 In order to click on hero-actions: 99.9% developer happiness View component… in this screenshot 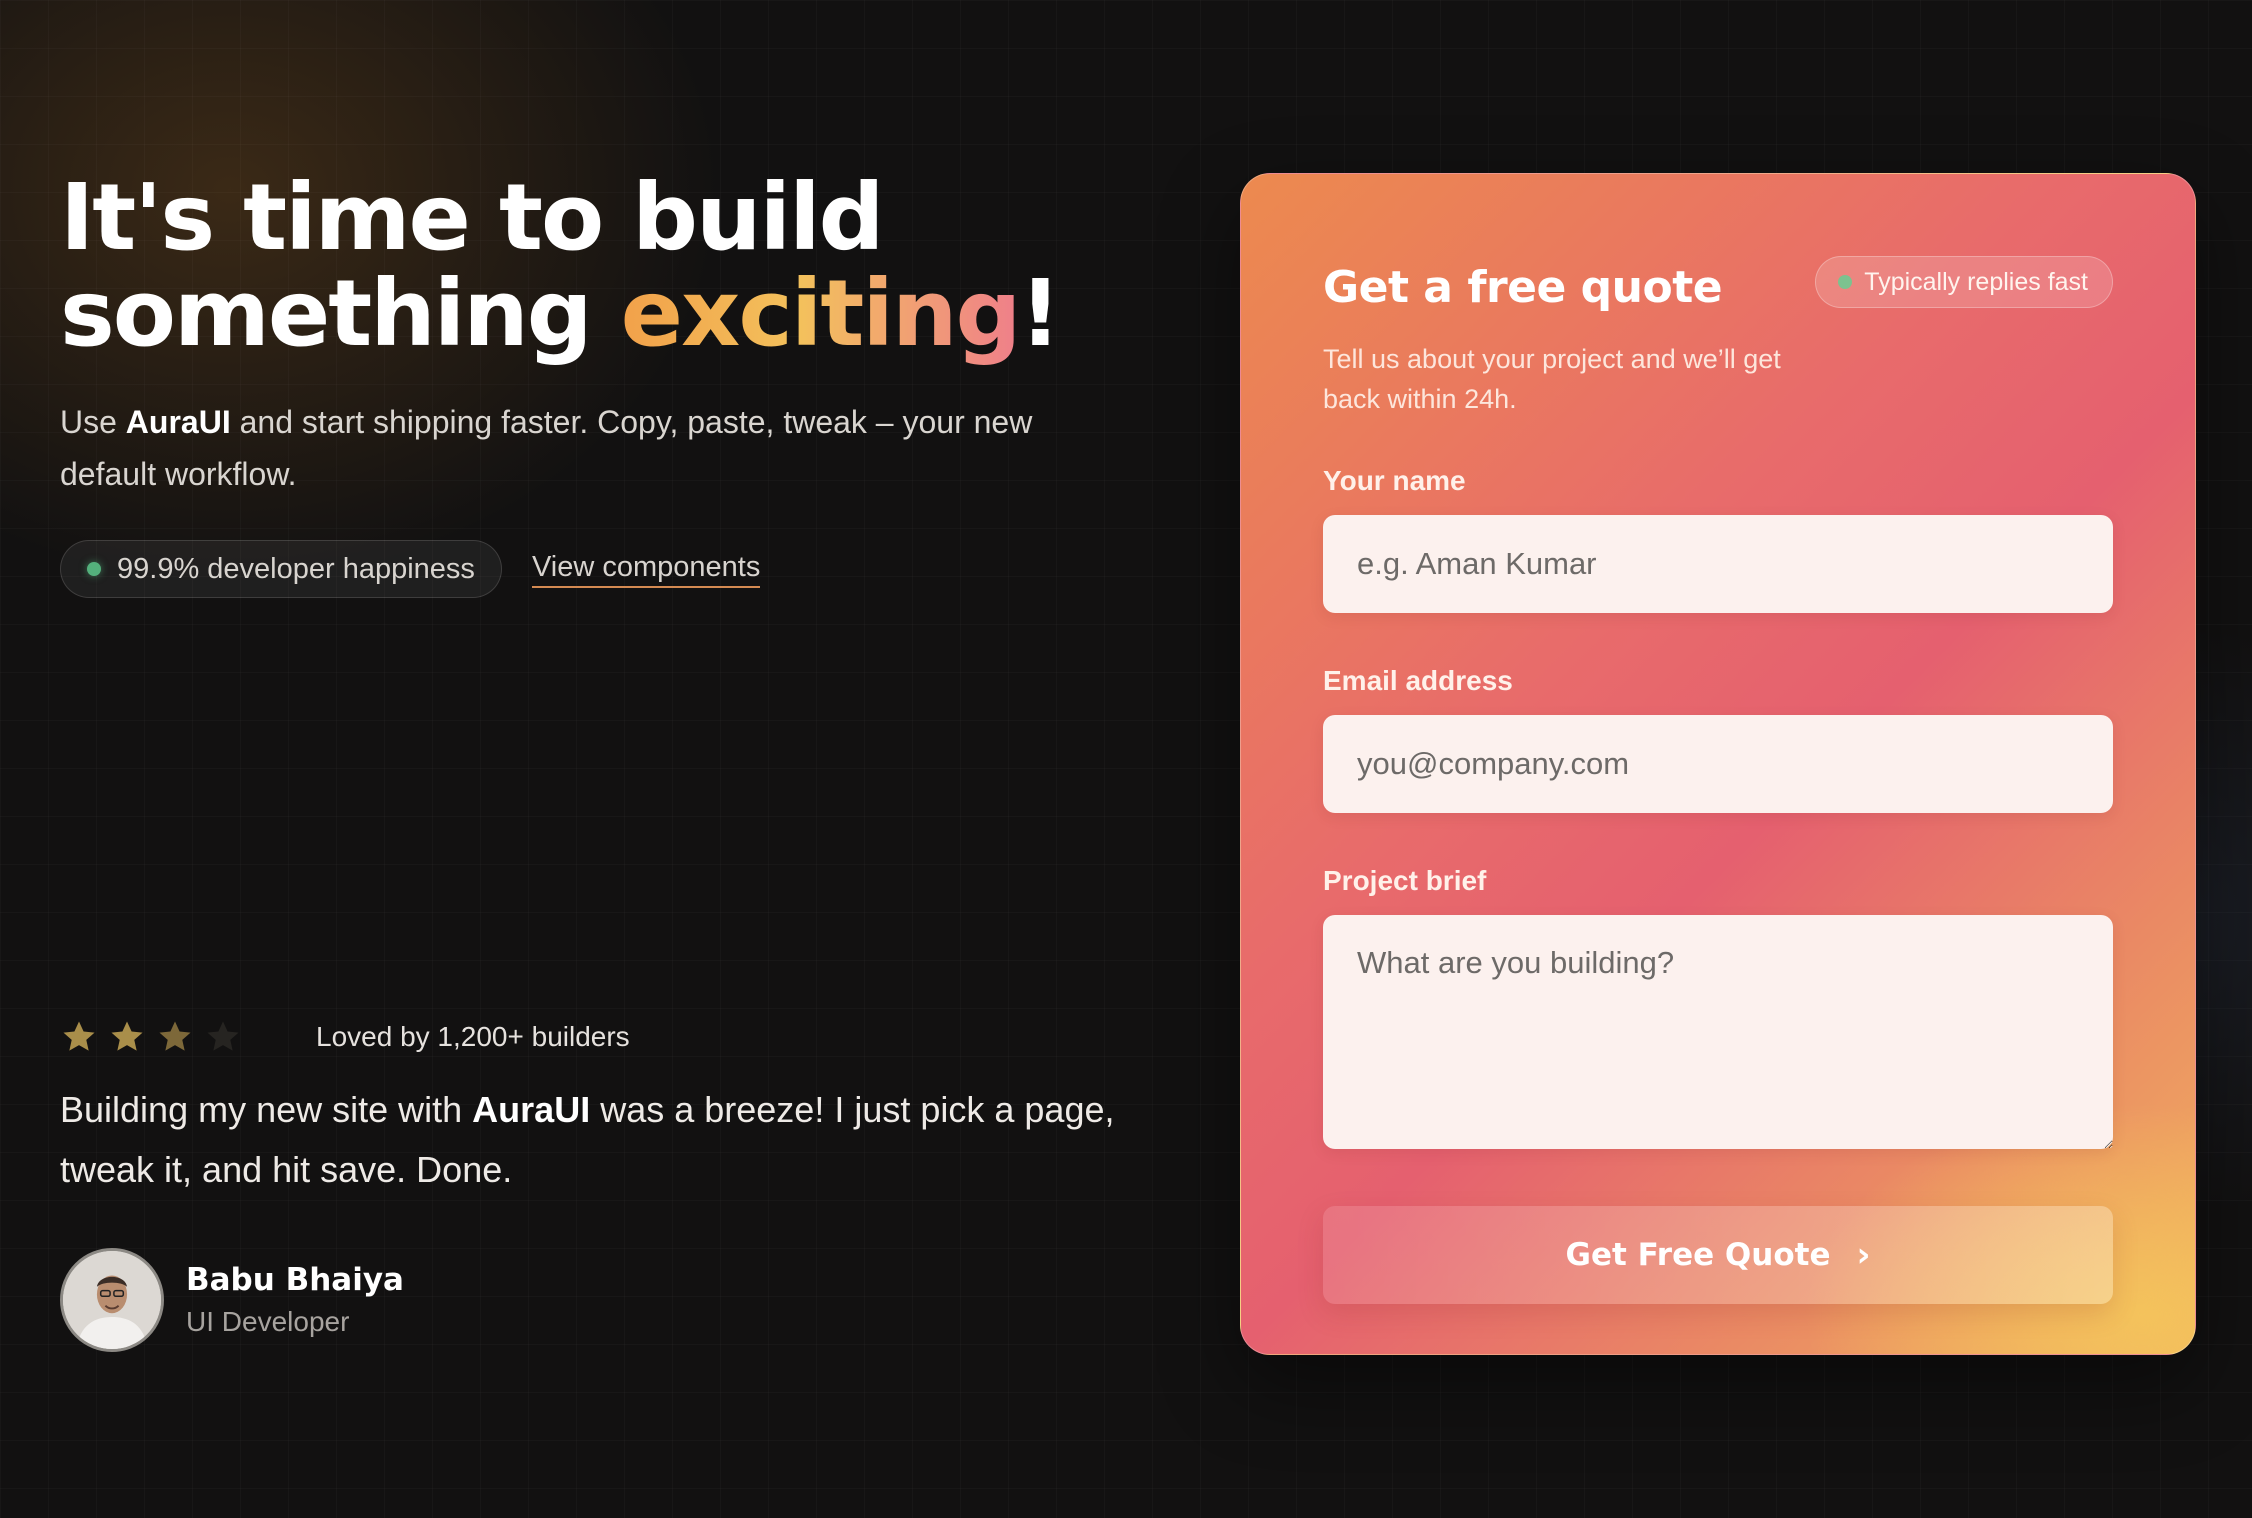, I will do `click(610, 569)`.